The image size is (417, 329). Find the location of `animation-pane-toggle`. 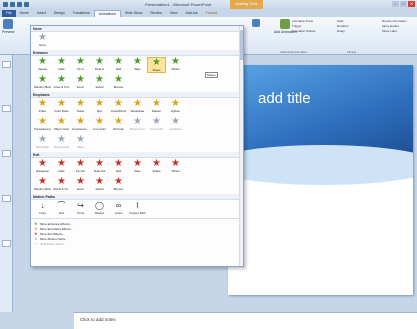

animation-pane-toggle is located at coordinates (256, 23).